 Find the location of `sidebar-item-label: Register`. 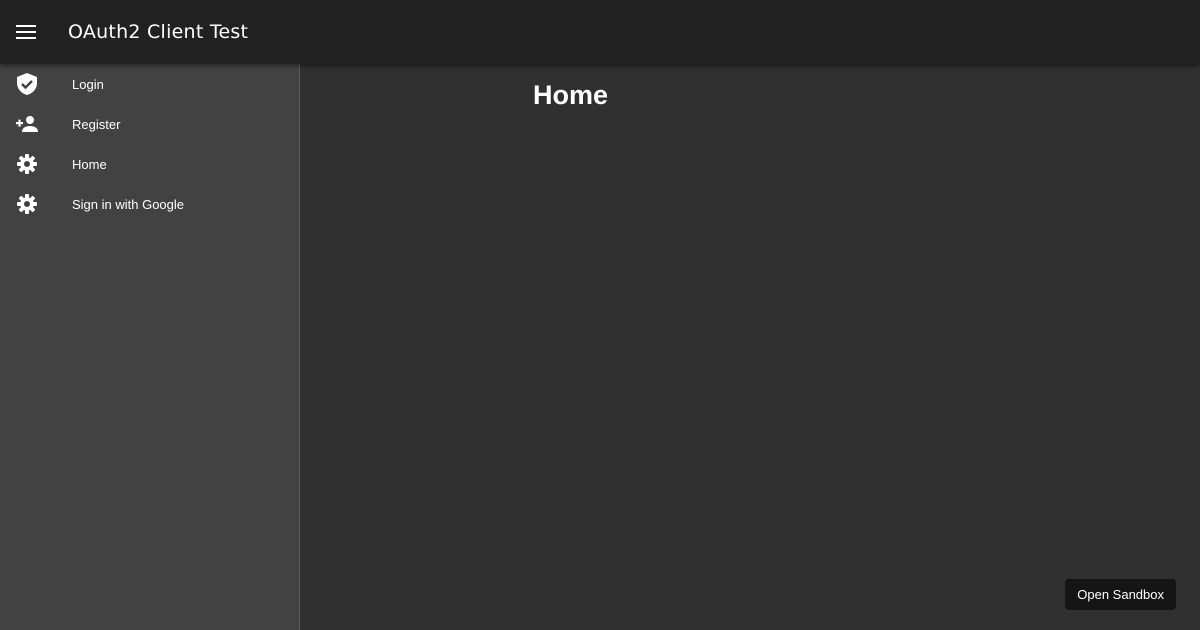

sidebar-item-label: Register is located at coordinates (96, 124).